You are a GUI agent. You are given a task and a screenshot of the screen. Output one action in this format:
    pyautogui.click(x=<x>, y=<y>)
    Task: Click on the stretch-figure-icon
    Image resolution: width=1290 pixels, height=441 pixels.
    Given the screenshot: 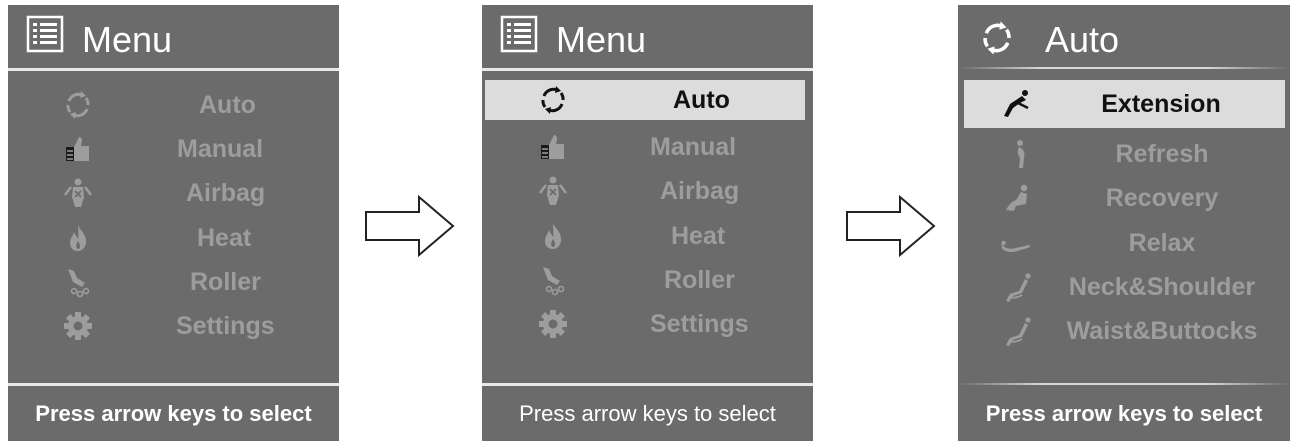 What is the action you would take?
    pyautogui.click(x=1016, y=103)
    